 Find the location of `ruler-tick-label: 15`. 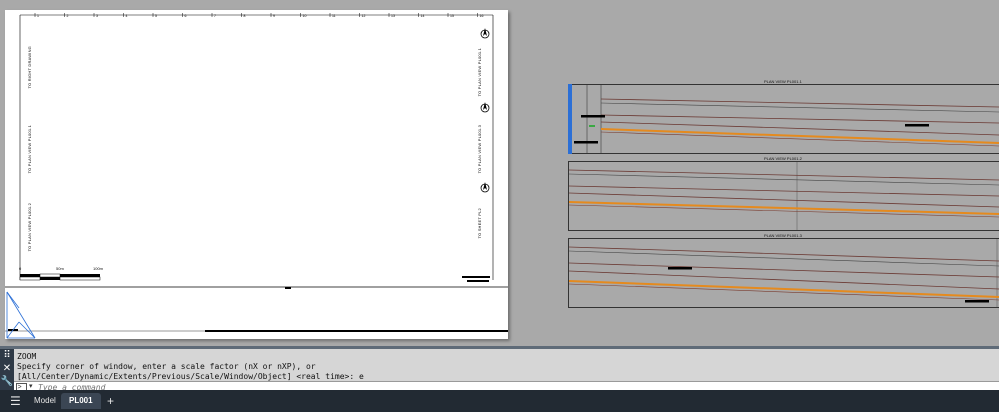

ruler-tick-label: 15 is located at coordinates (452, 16).